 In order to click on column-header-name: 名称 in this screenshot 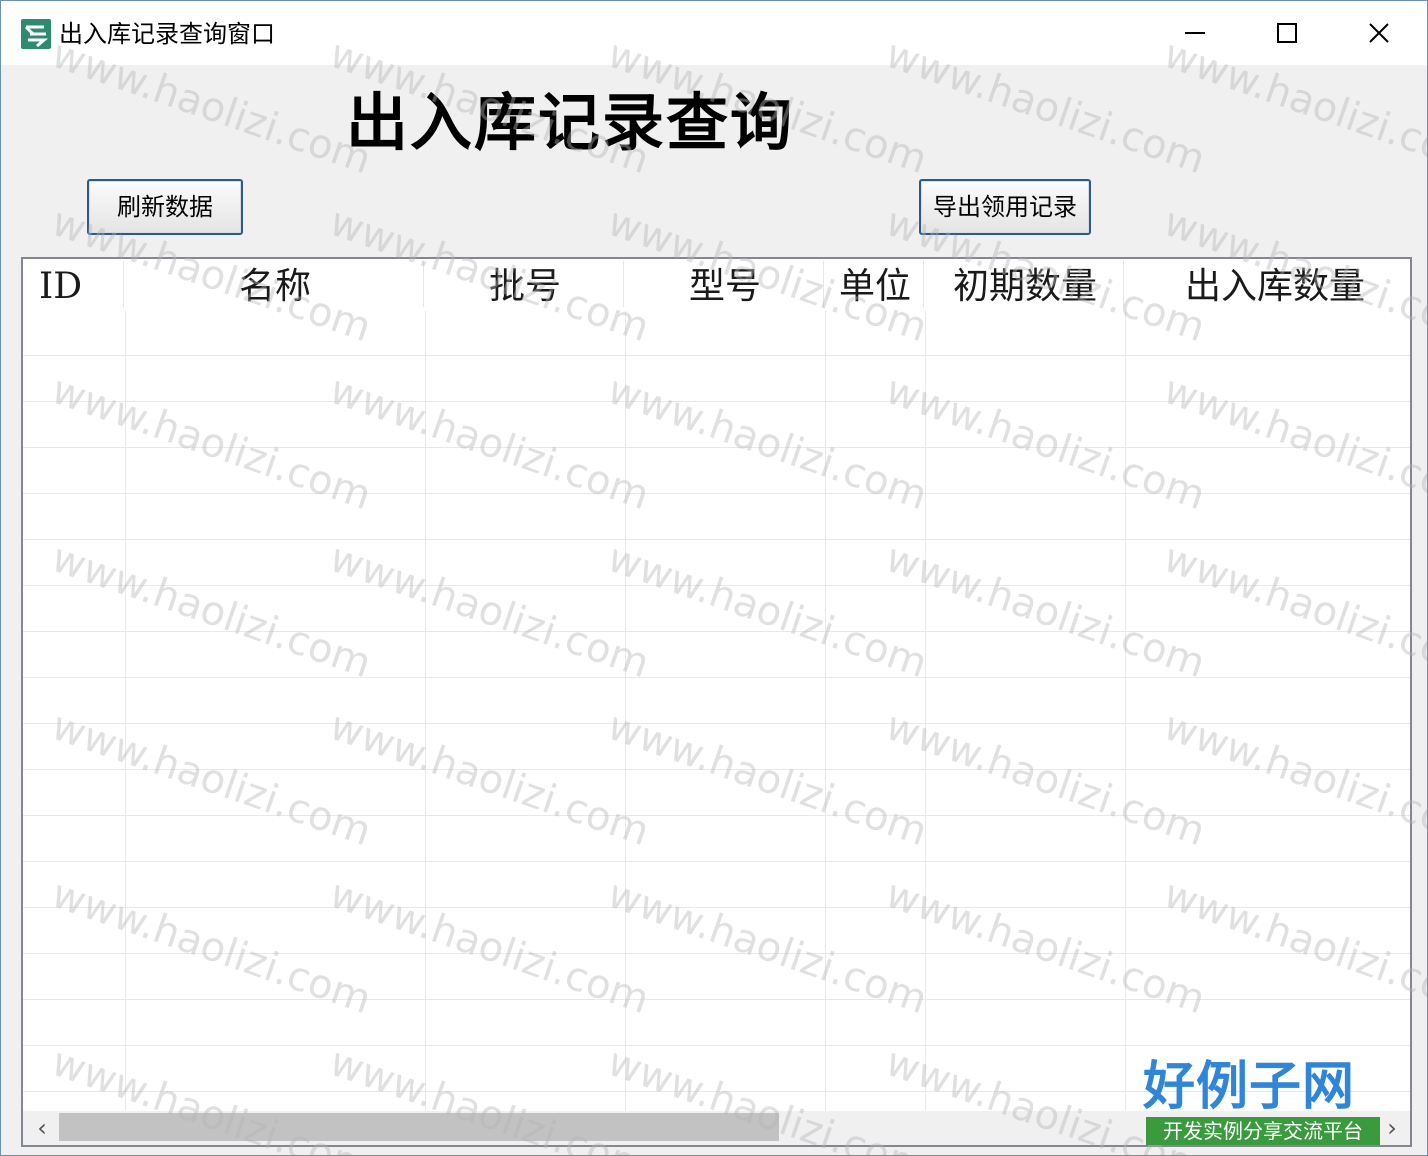, I will do `click(275, 287)`.